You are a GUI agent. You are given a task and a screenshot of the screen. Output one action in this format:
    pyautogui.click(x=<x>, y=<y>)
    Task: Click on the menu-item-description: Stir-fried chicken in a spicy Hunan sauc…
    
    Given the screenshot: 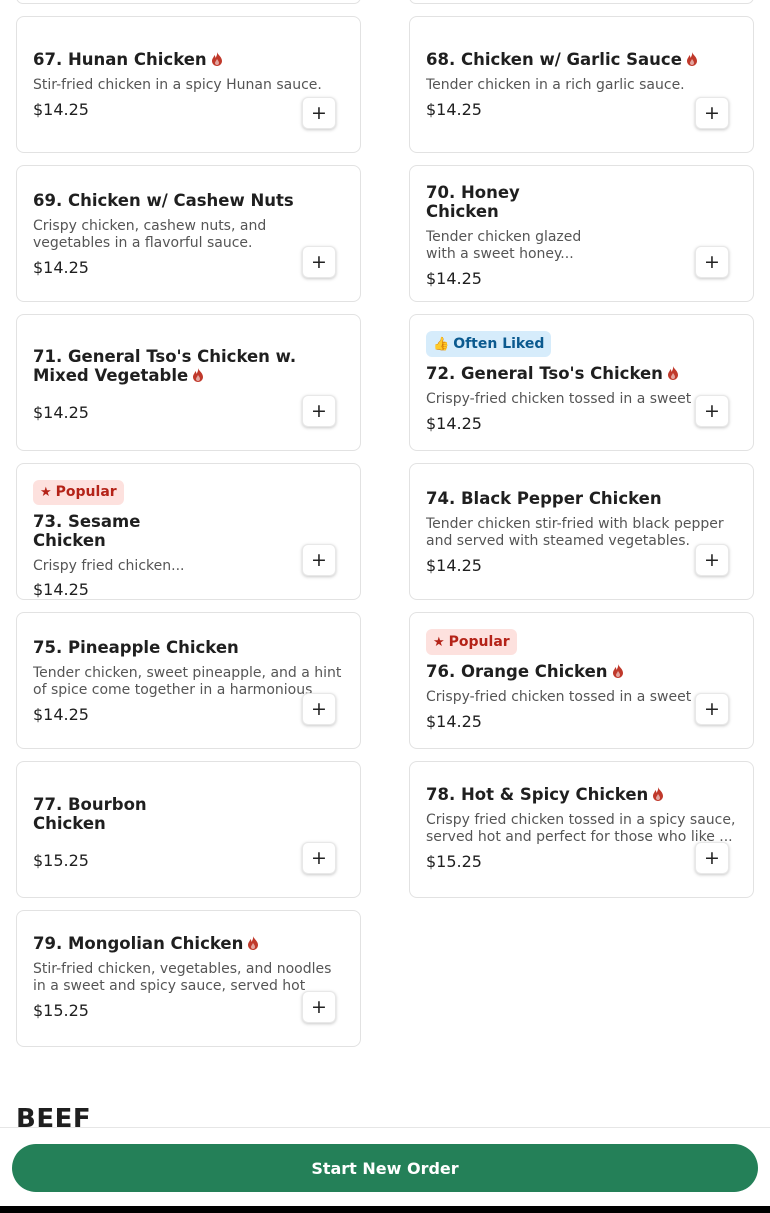 What is the action you would take?
    pyautogui.click(x=177, y=85)
    